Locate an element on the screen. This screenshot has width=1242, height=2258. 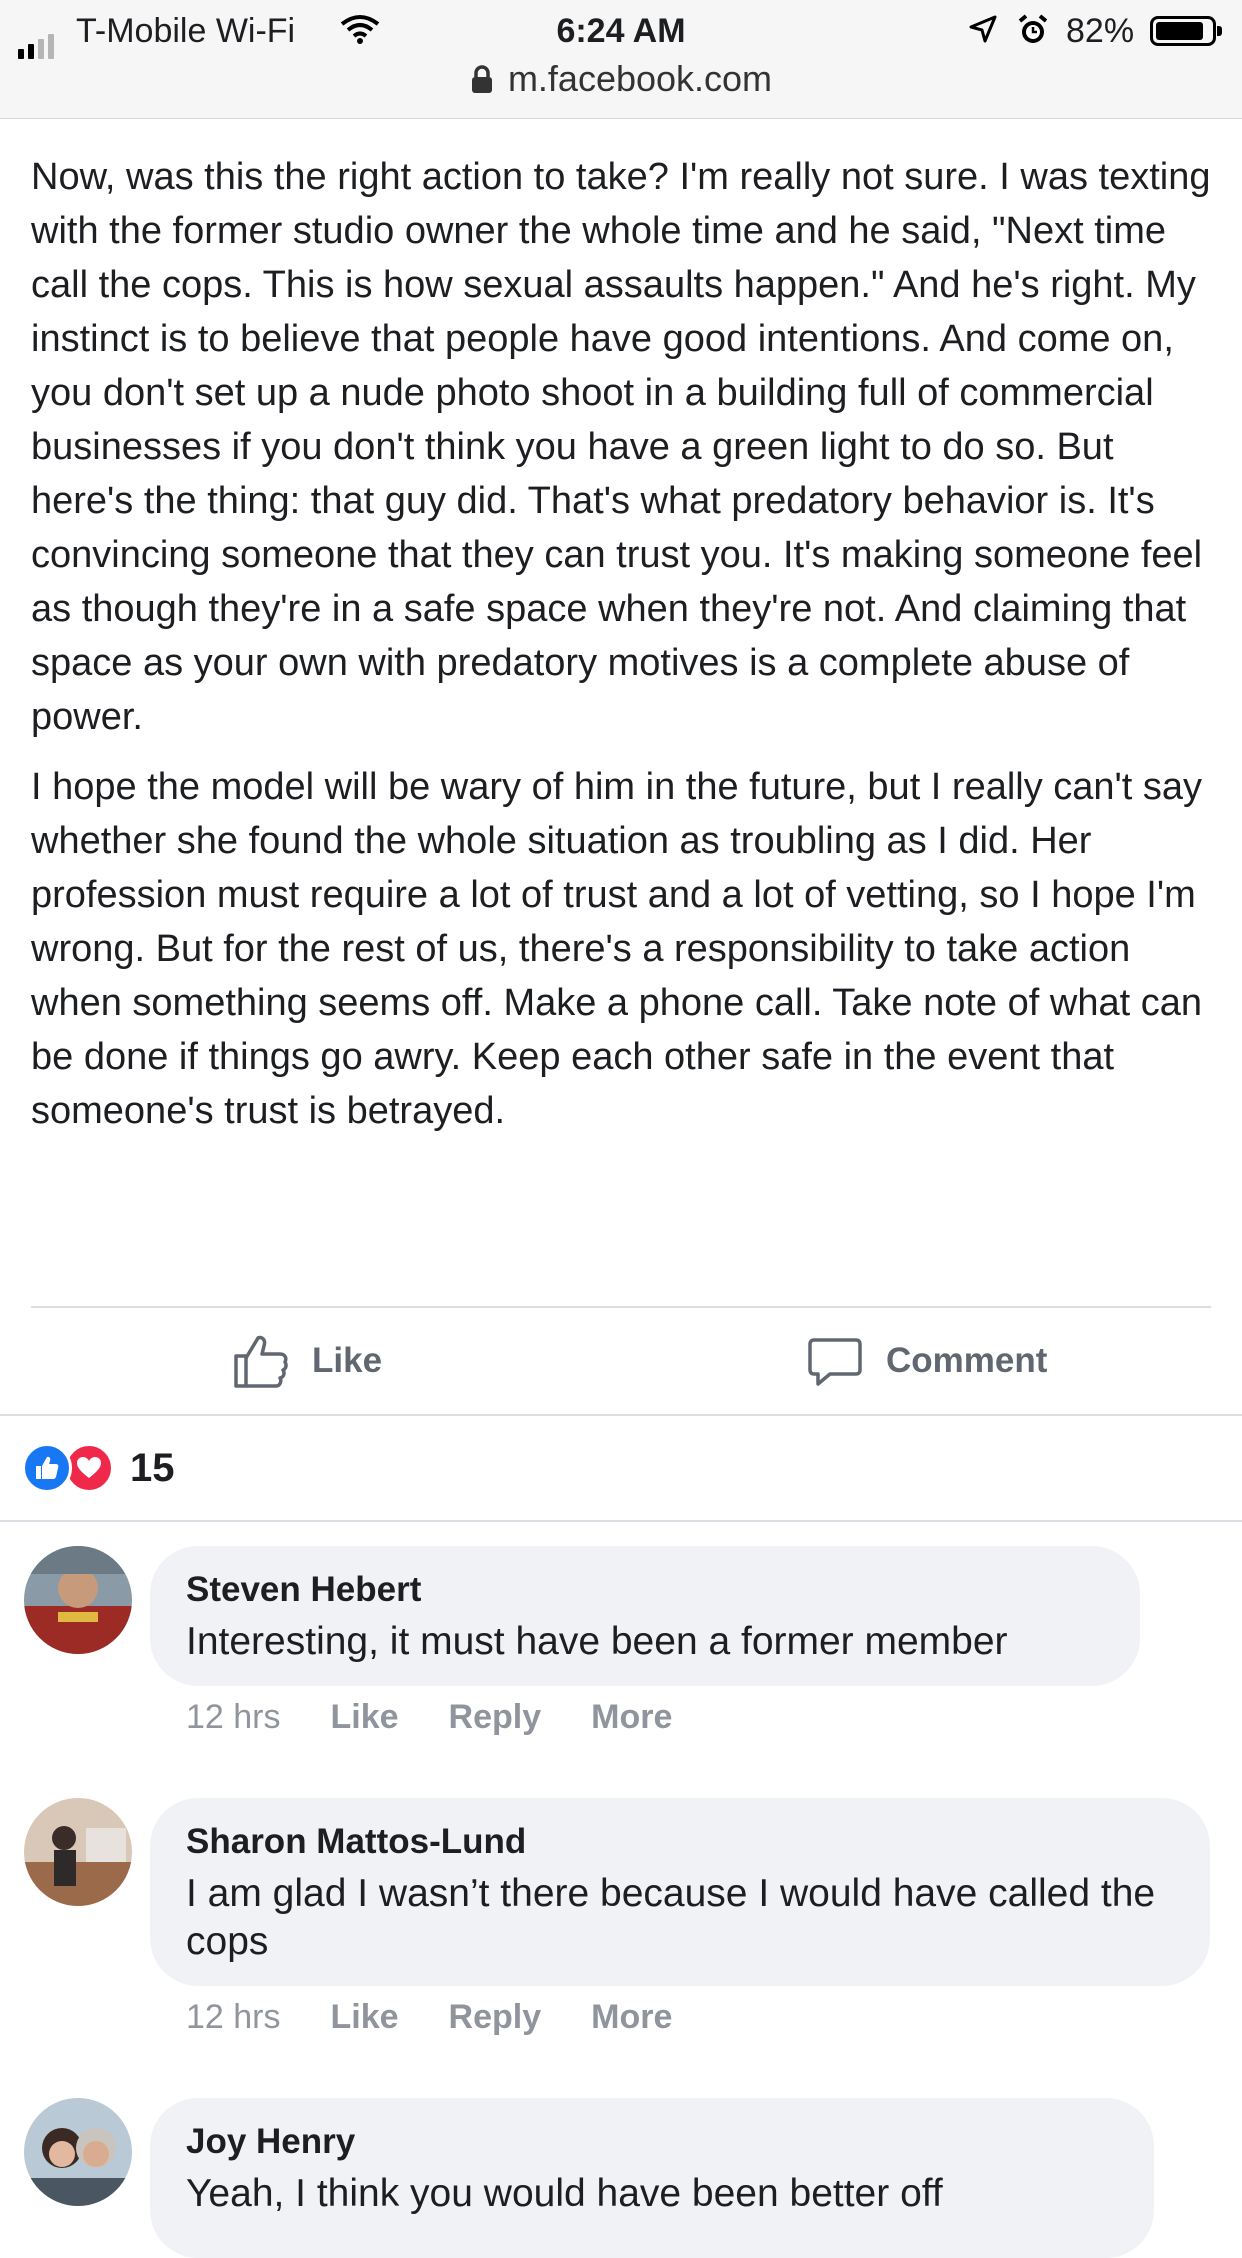
clock: 6:24 AM is located at coordinates (621, 31).